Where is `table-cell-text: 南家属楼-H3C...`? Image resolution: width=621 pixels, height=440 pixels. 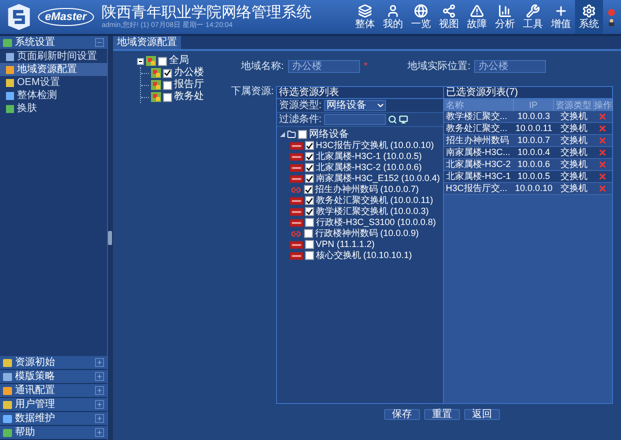
table-cell-text: 南家属楼-H3C... is located at coordinates (478, 152).